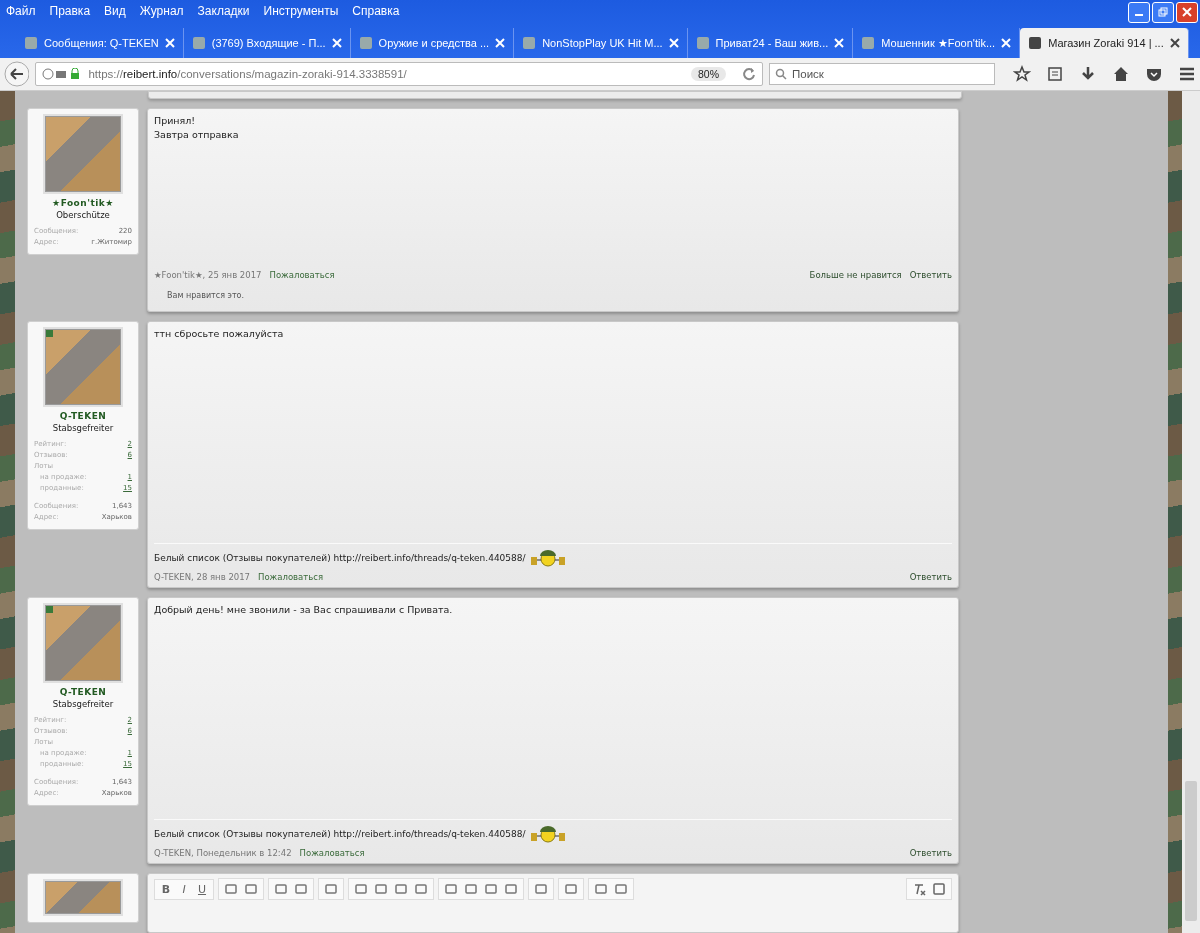 The height and width of the screenshot is (933, 1200). What do you see at coordinates (304, 609) in the screenshot?
I see `message-text: Добрый день! мне звонили - за Вас спрашивали с Привата.` at bounding box center [304, 609].